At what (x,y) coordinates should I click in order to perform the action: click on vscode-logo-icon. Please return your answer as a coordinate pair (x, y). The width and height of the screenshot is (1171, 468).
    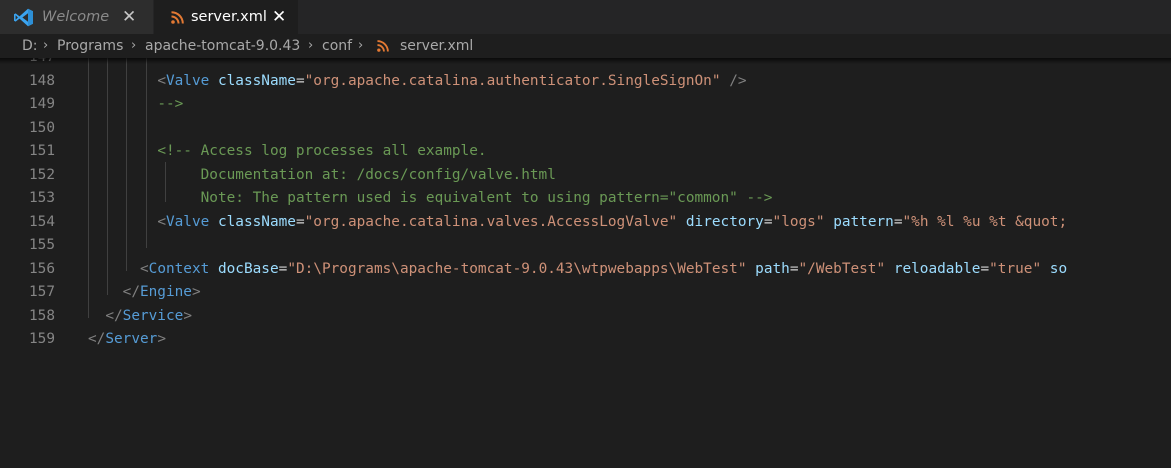
    Looking at the image, I should click on (23, 17).